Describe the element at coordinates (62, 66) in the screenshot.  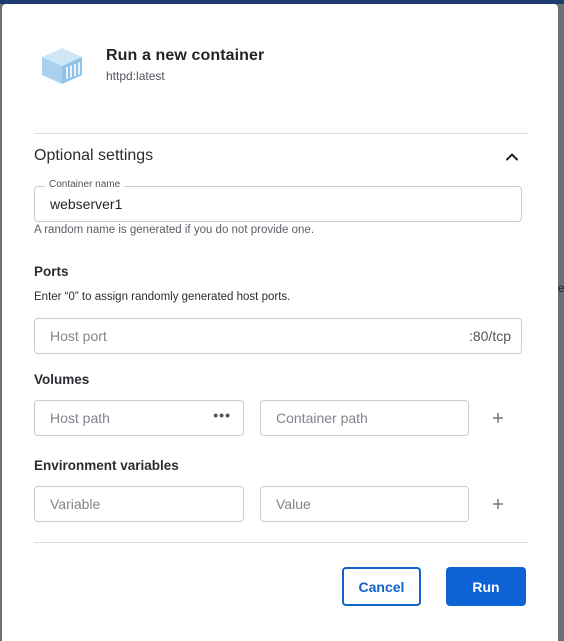
I see `container-icon` at that location.